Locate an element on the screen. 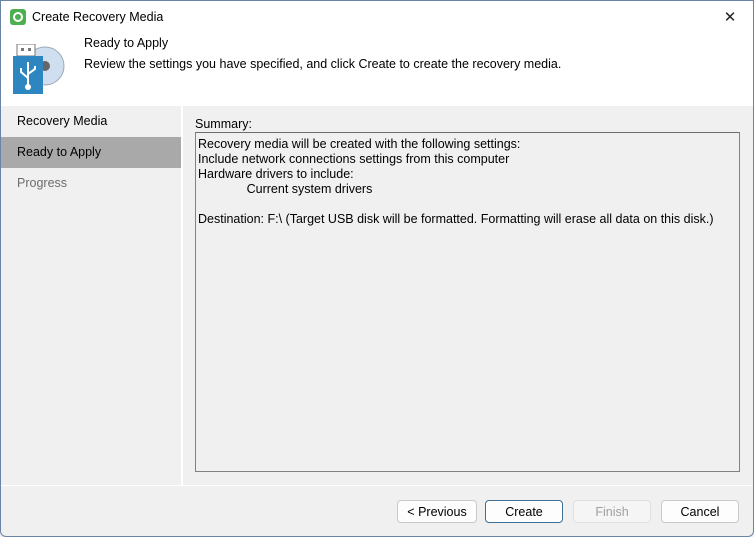  footer-divider is located at coordinates (377, 485).